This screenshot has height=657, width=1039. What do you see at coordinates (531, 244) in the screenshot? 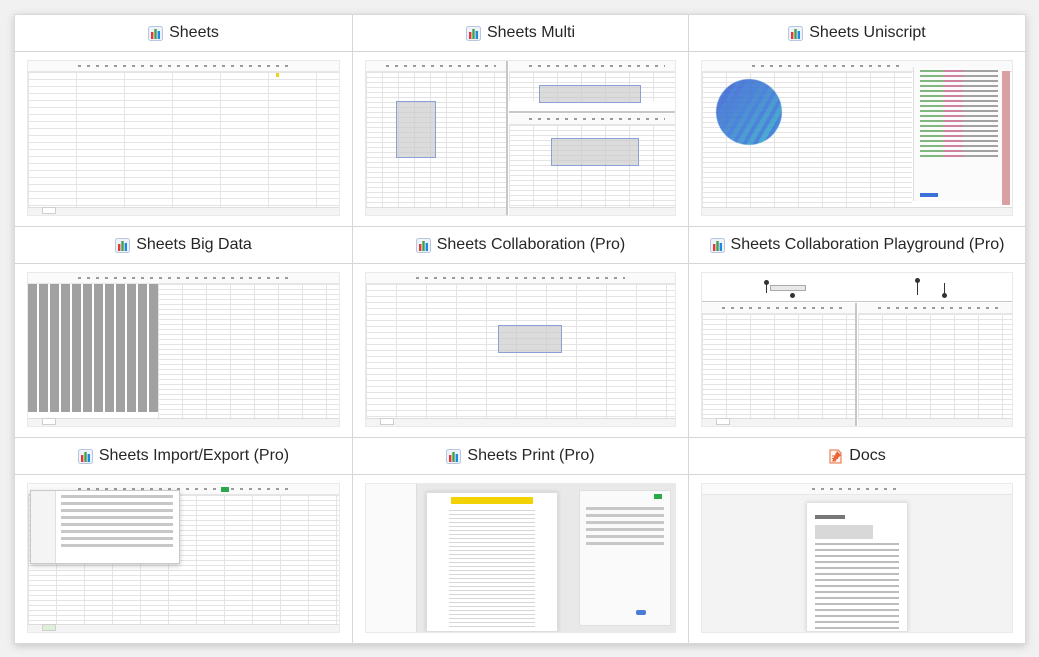
I see `card-title: Sheets Collaboration (Pro)` at bounding box center [531, 244].